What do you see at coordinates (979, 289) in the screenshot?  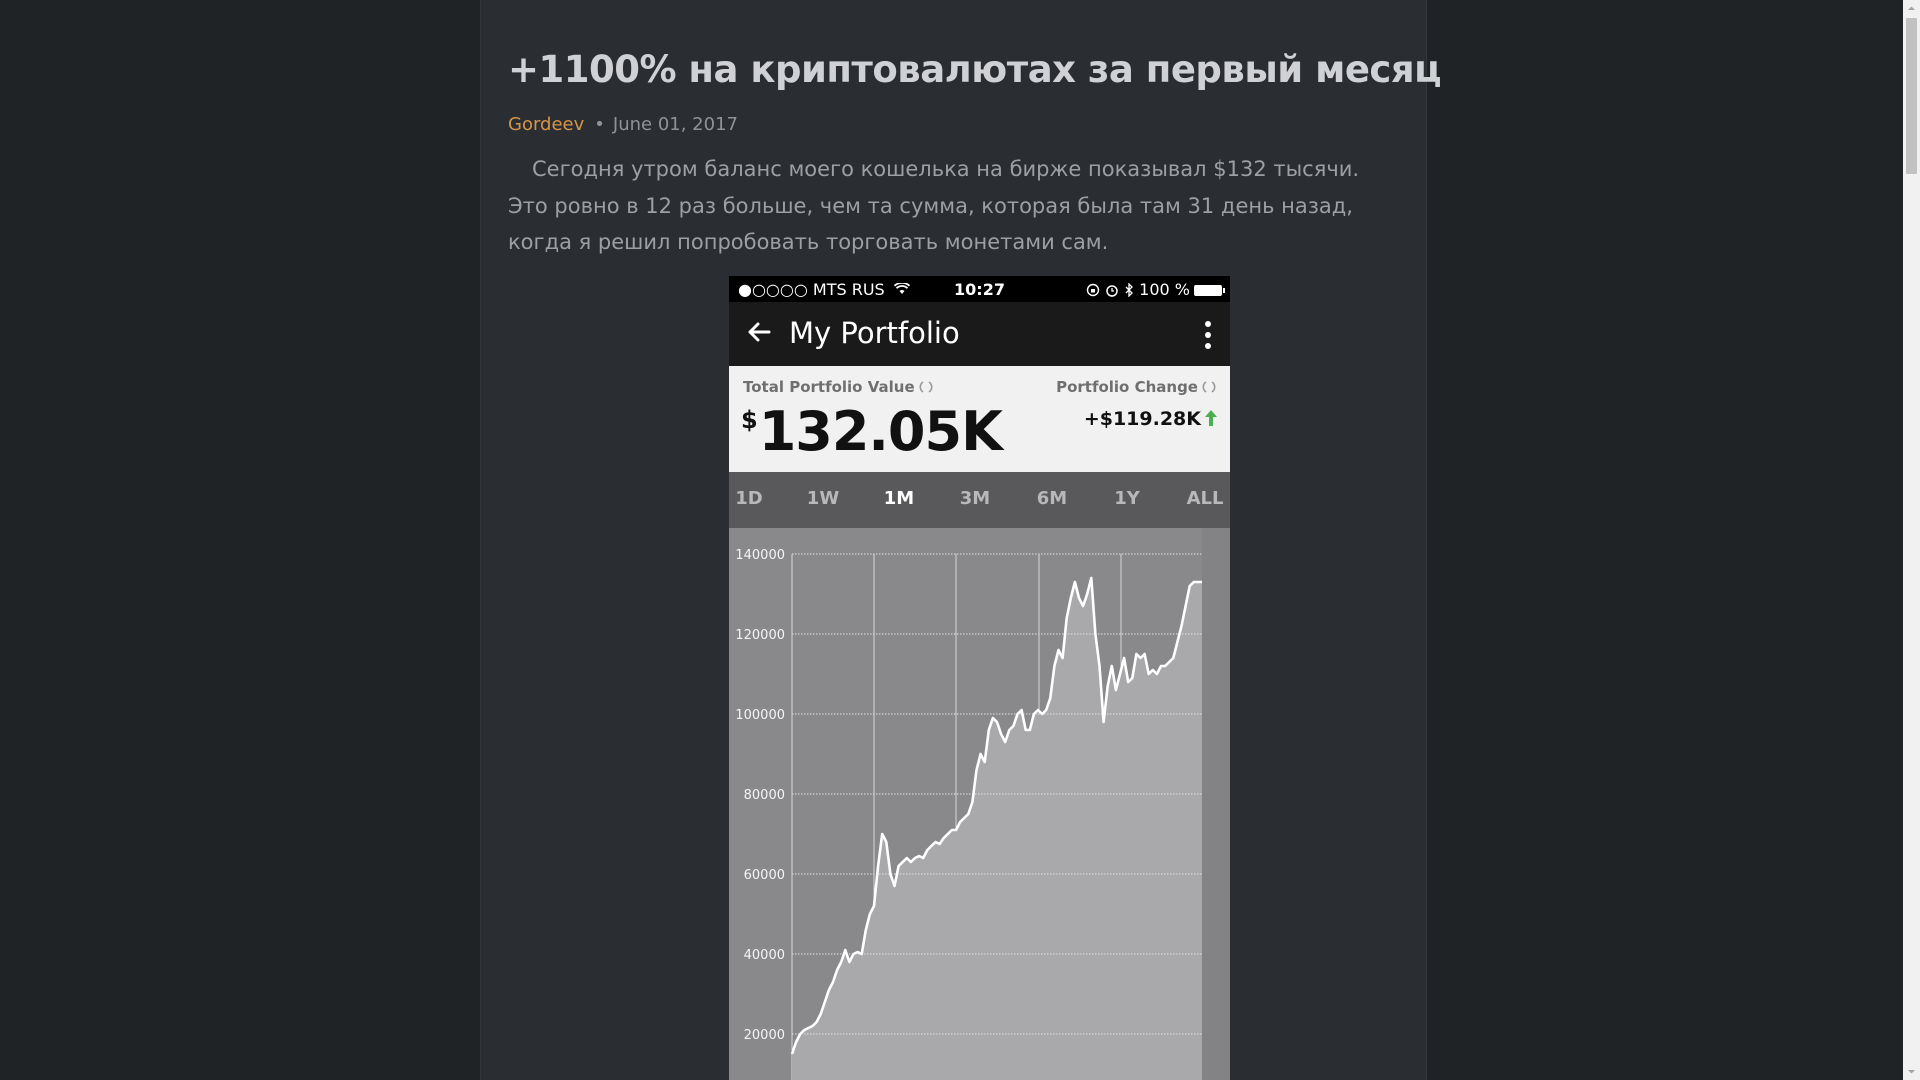 I see `phone-status-bar: ●○○○○ MTS RUS 10:27 100 %` at bounding box center [979, 289].